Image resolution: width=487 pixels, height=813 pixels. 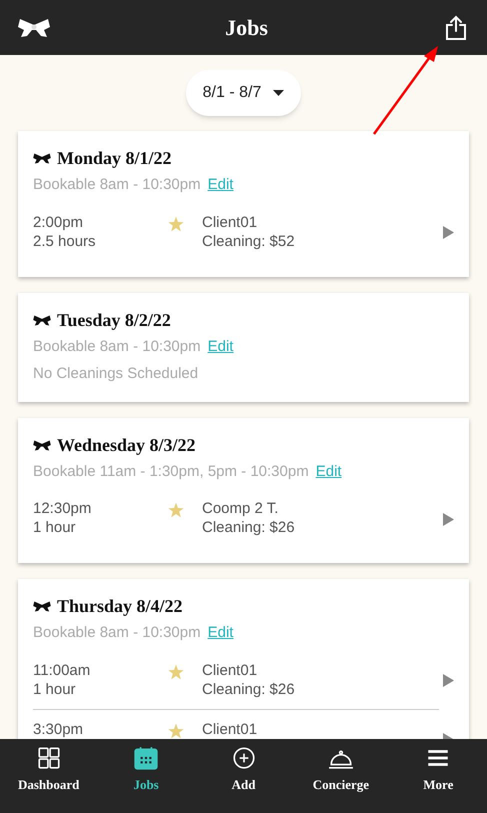 What do you see at coordinates (126, 445) in the screenshot?
I see `day-title: Wednesday 8/3/22` at bounding box center [126, 445].